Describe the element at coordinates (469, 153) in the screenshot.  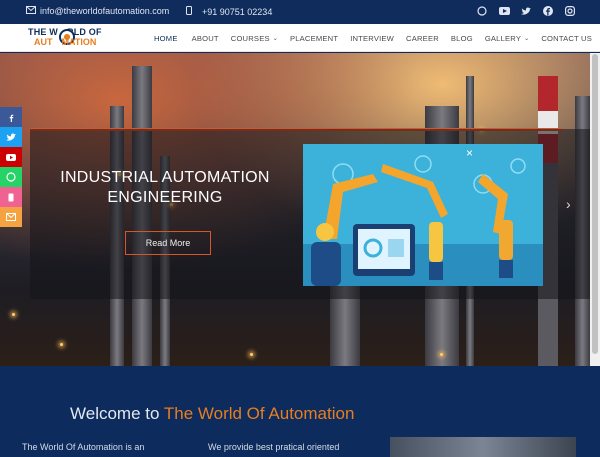
I see `close-icon: ×` at that location.